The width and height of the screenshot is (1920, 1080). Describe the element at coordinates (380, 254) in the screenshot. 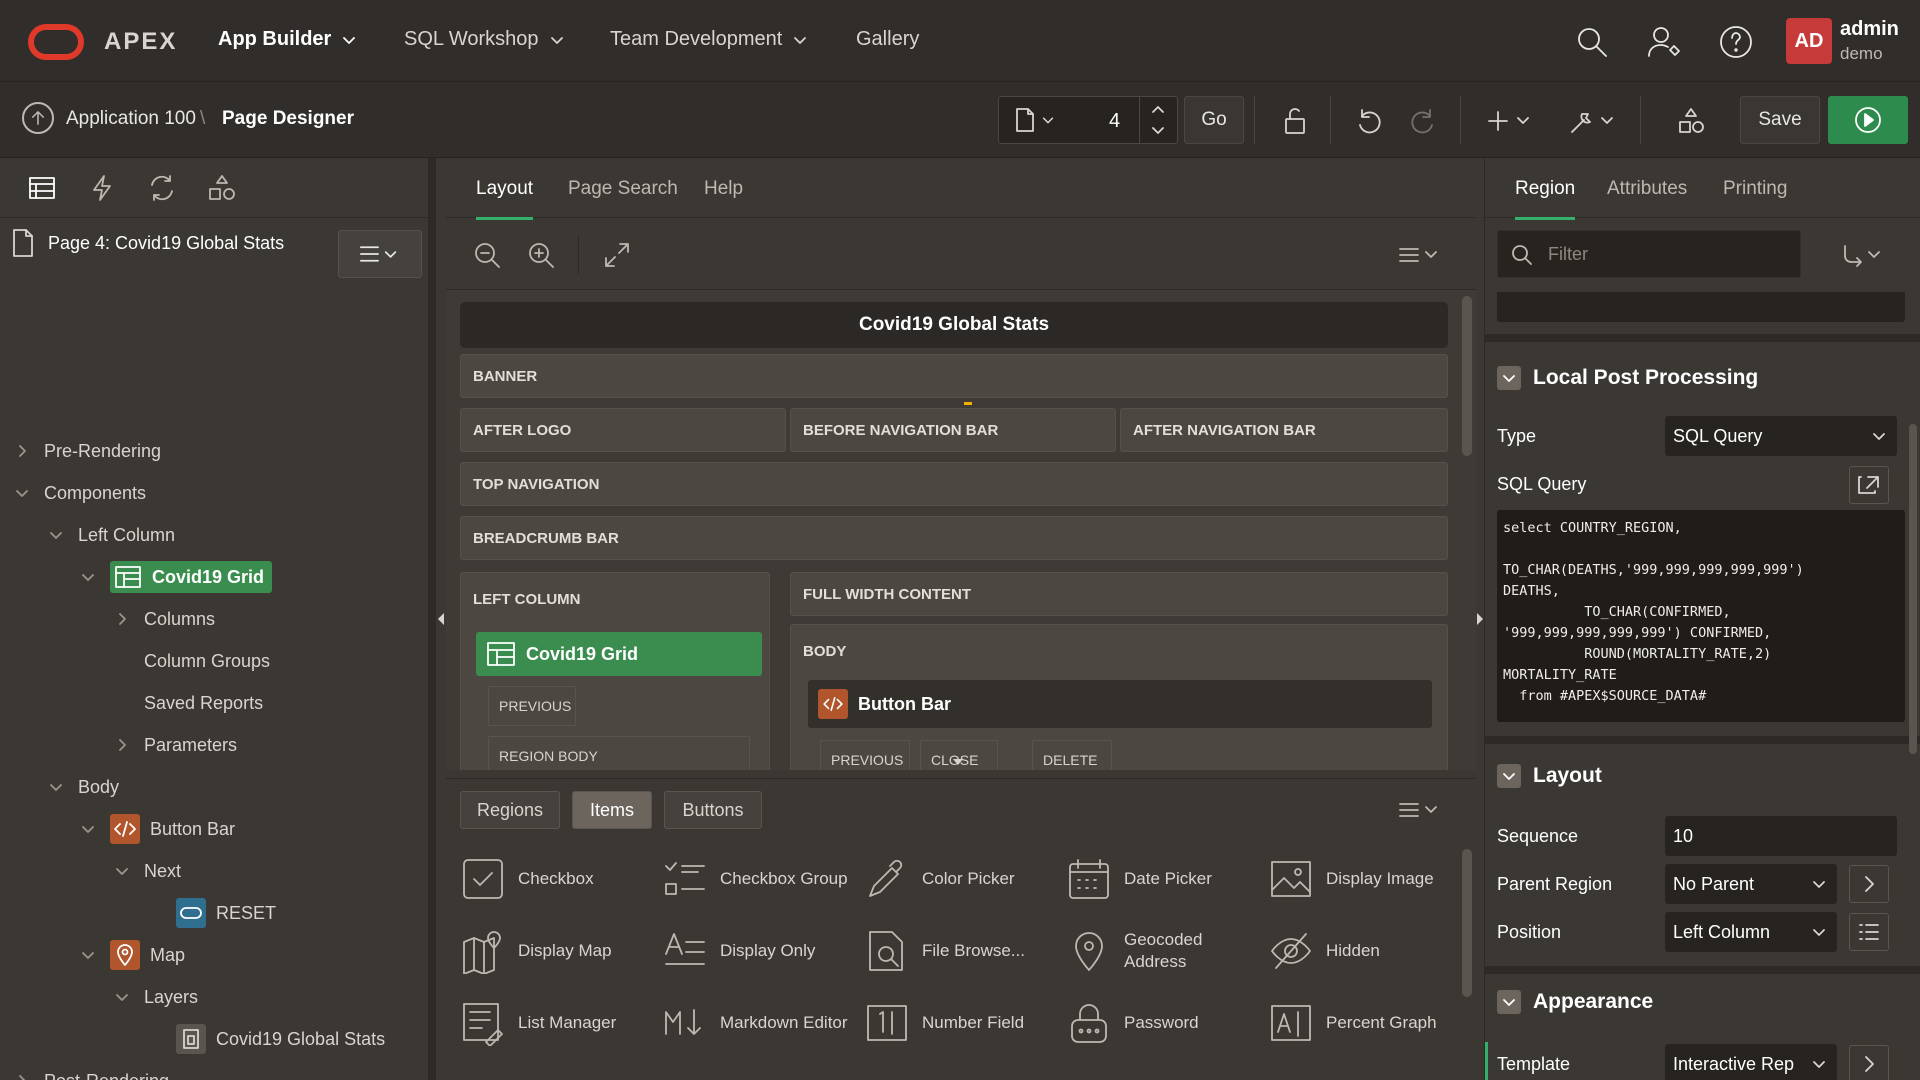

I see `tree-menu-button` at that location.